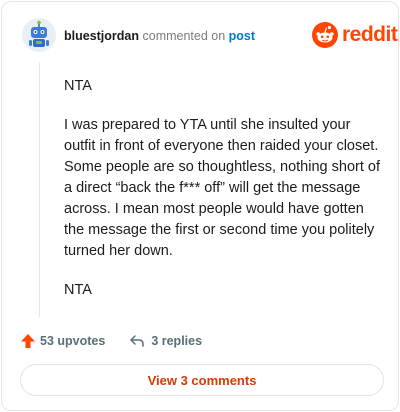  I want to click on comment-header: bluestjordan commented on post, so click(159, 36).